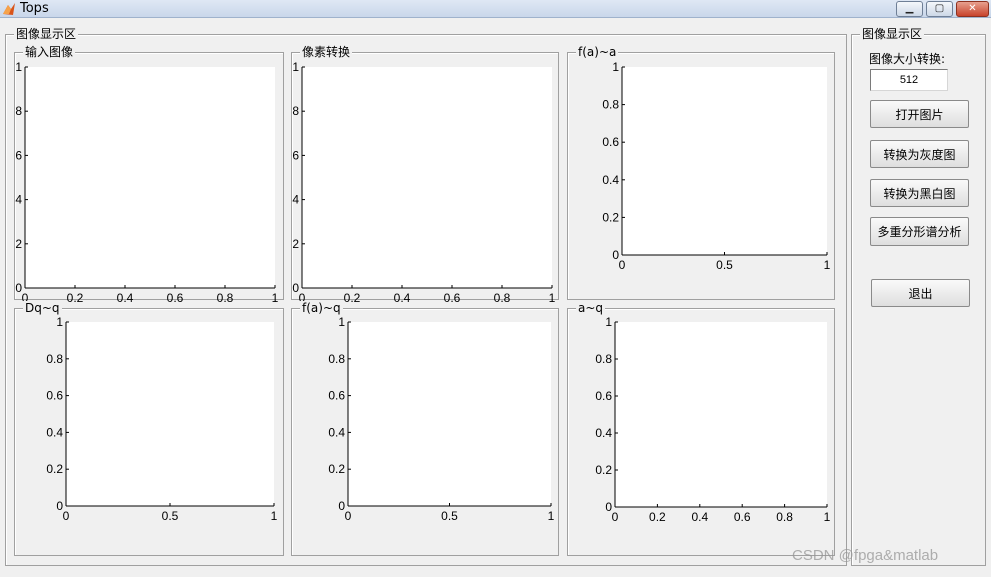  I want to click on plot-axes-1: 0 0.2 0.4 0.6 0.8 1 0 2 4 6 8 1, so click(146, 182).